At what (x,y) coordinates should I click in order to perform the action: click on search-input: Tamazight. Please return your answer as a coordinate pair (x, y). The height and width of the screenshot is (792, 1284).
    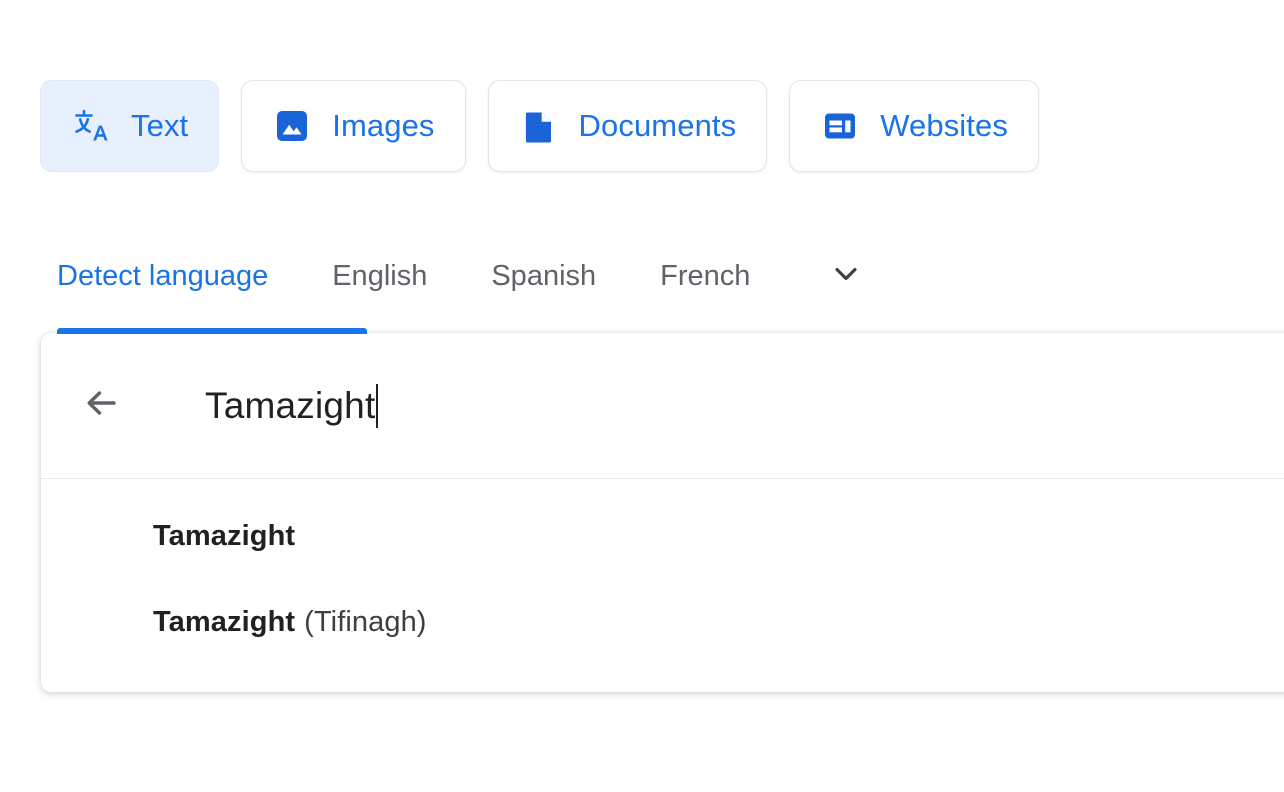
    Looking at the image, I should click on (290, 406).